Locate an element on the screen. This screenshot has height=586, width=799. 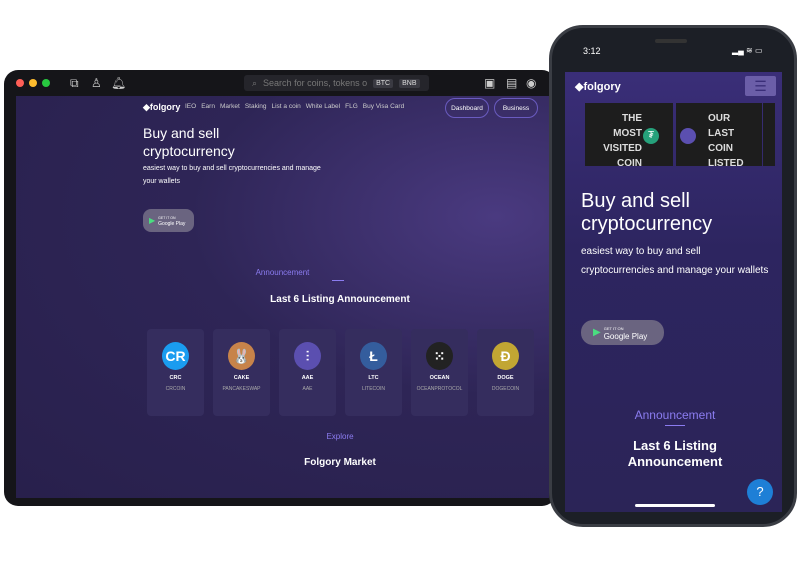
picture-in-picture-icon: ⧉ is located at coordinates (74, 83).